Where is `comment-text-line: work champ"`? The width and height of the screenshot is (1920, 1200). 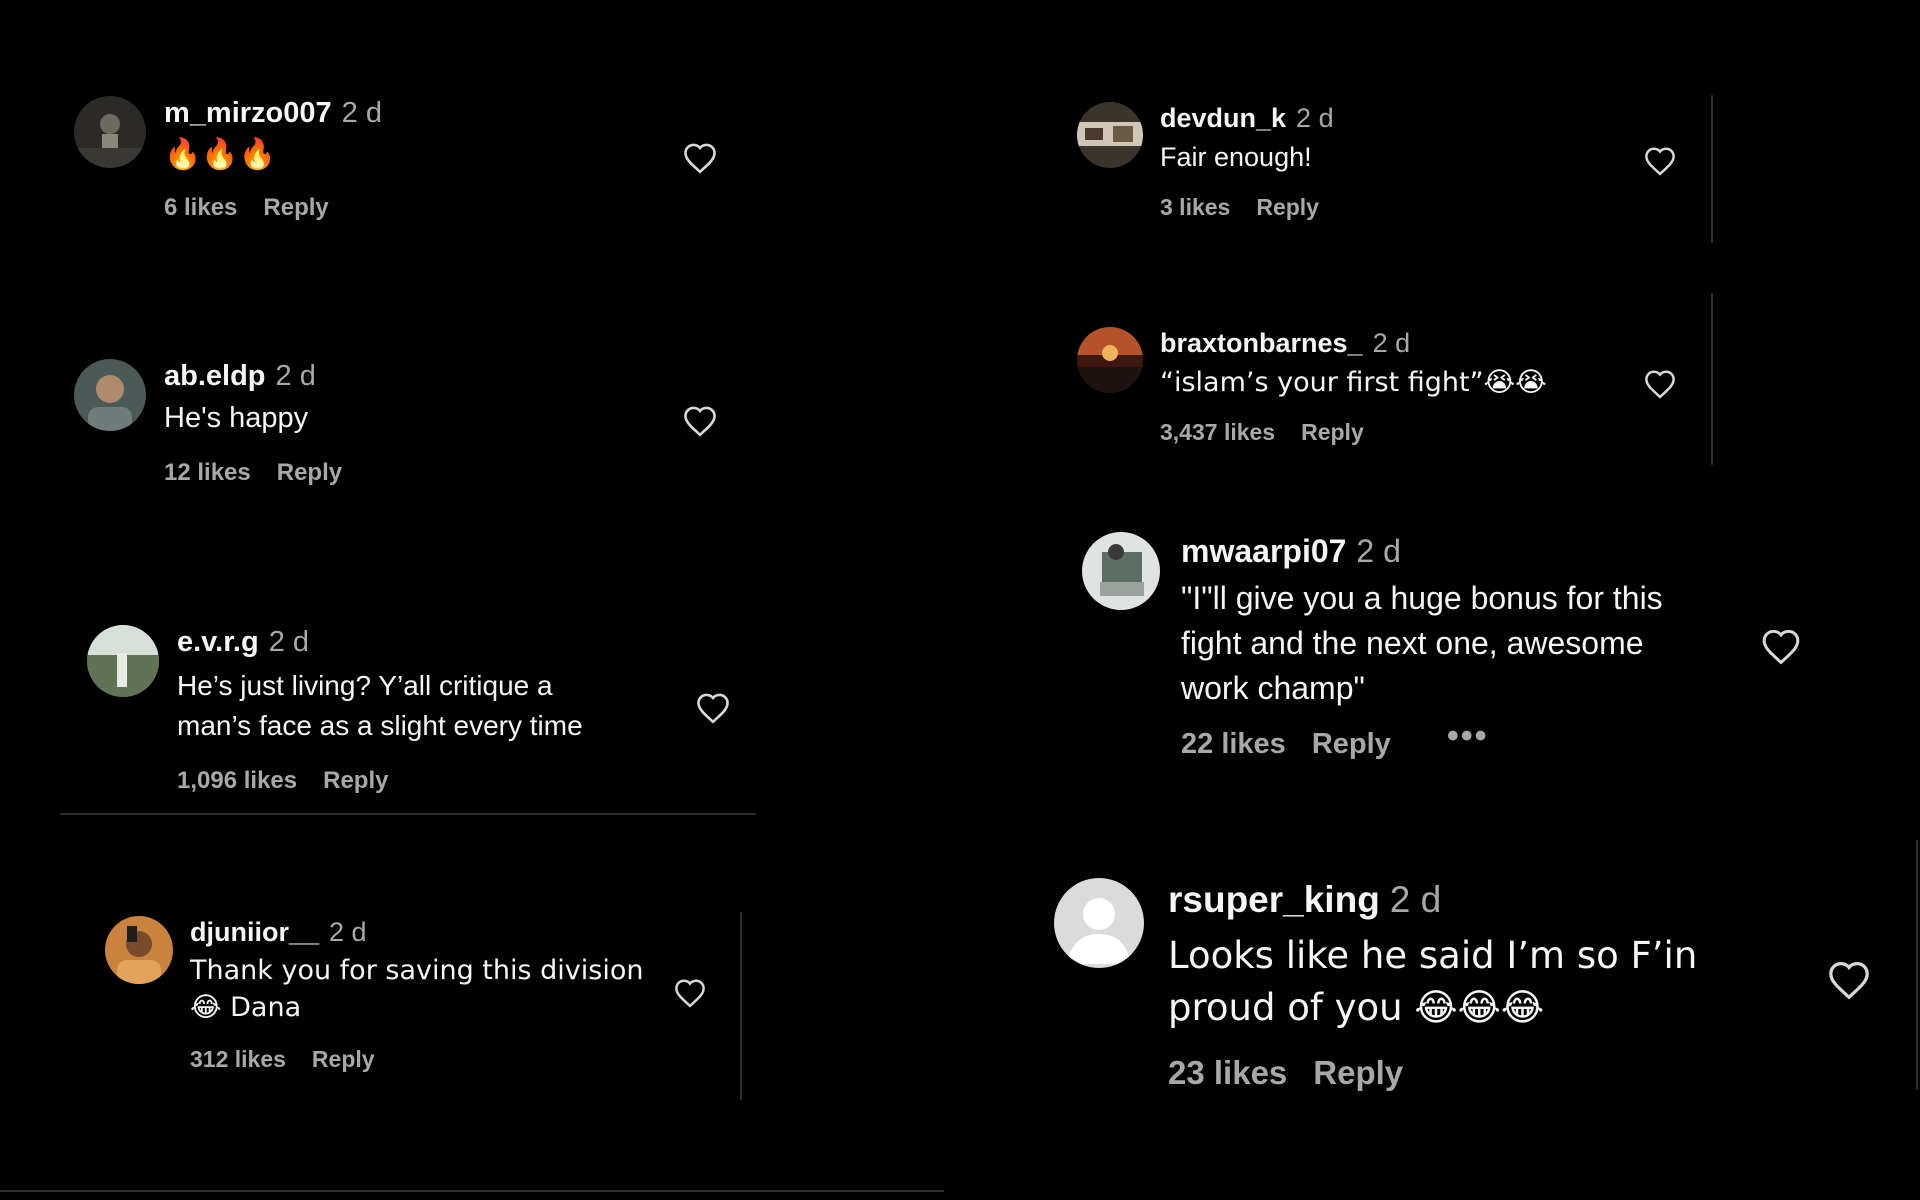
comment-text-line: work champ" is located at coordinates (1273, 688).